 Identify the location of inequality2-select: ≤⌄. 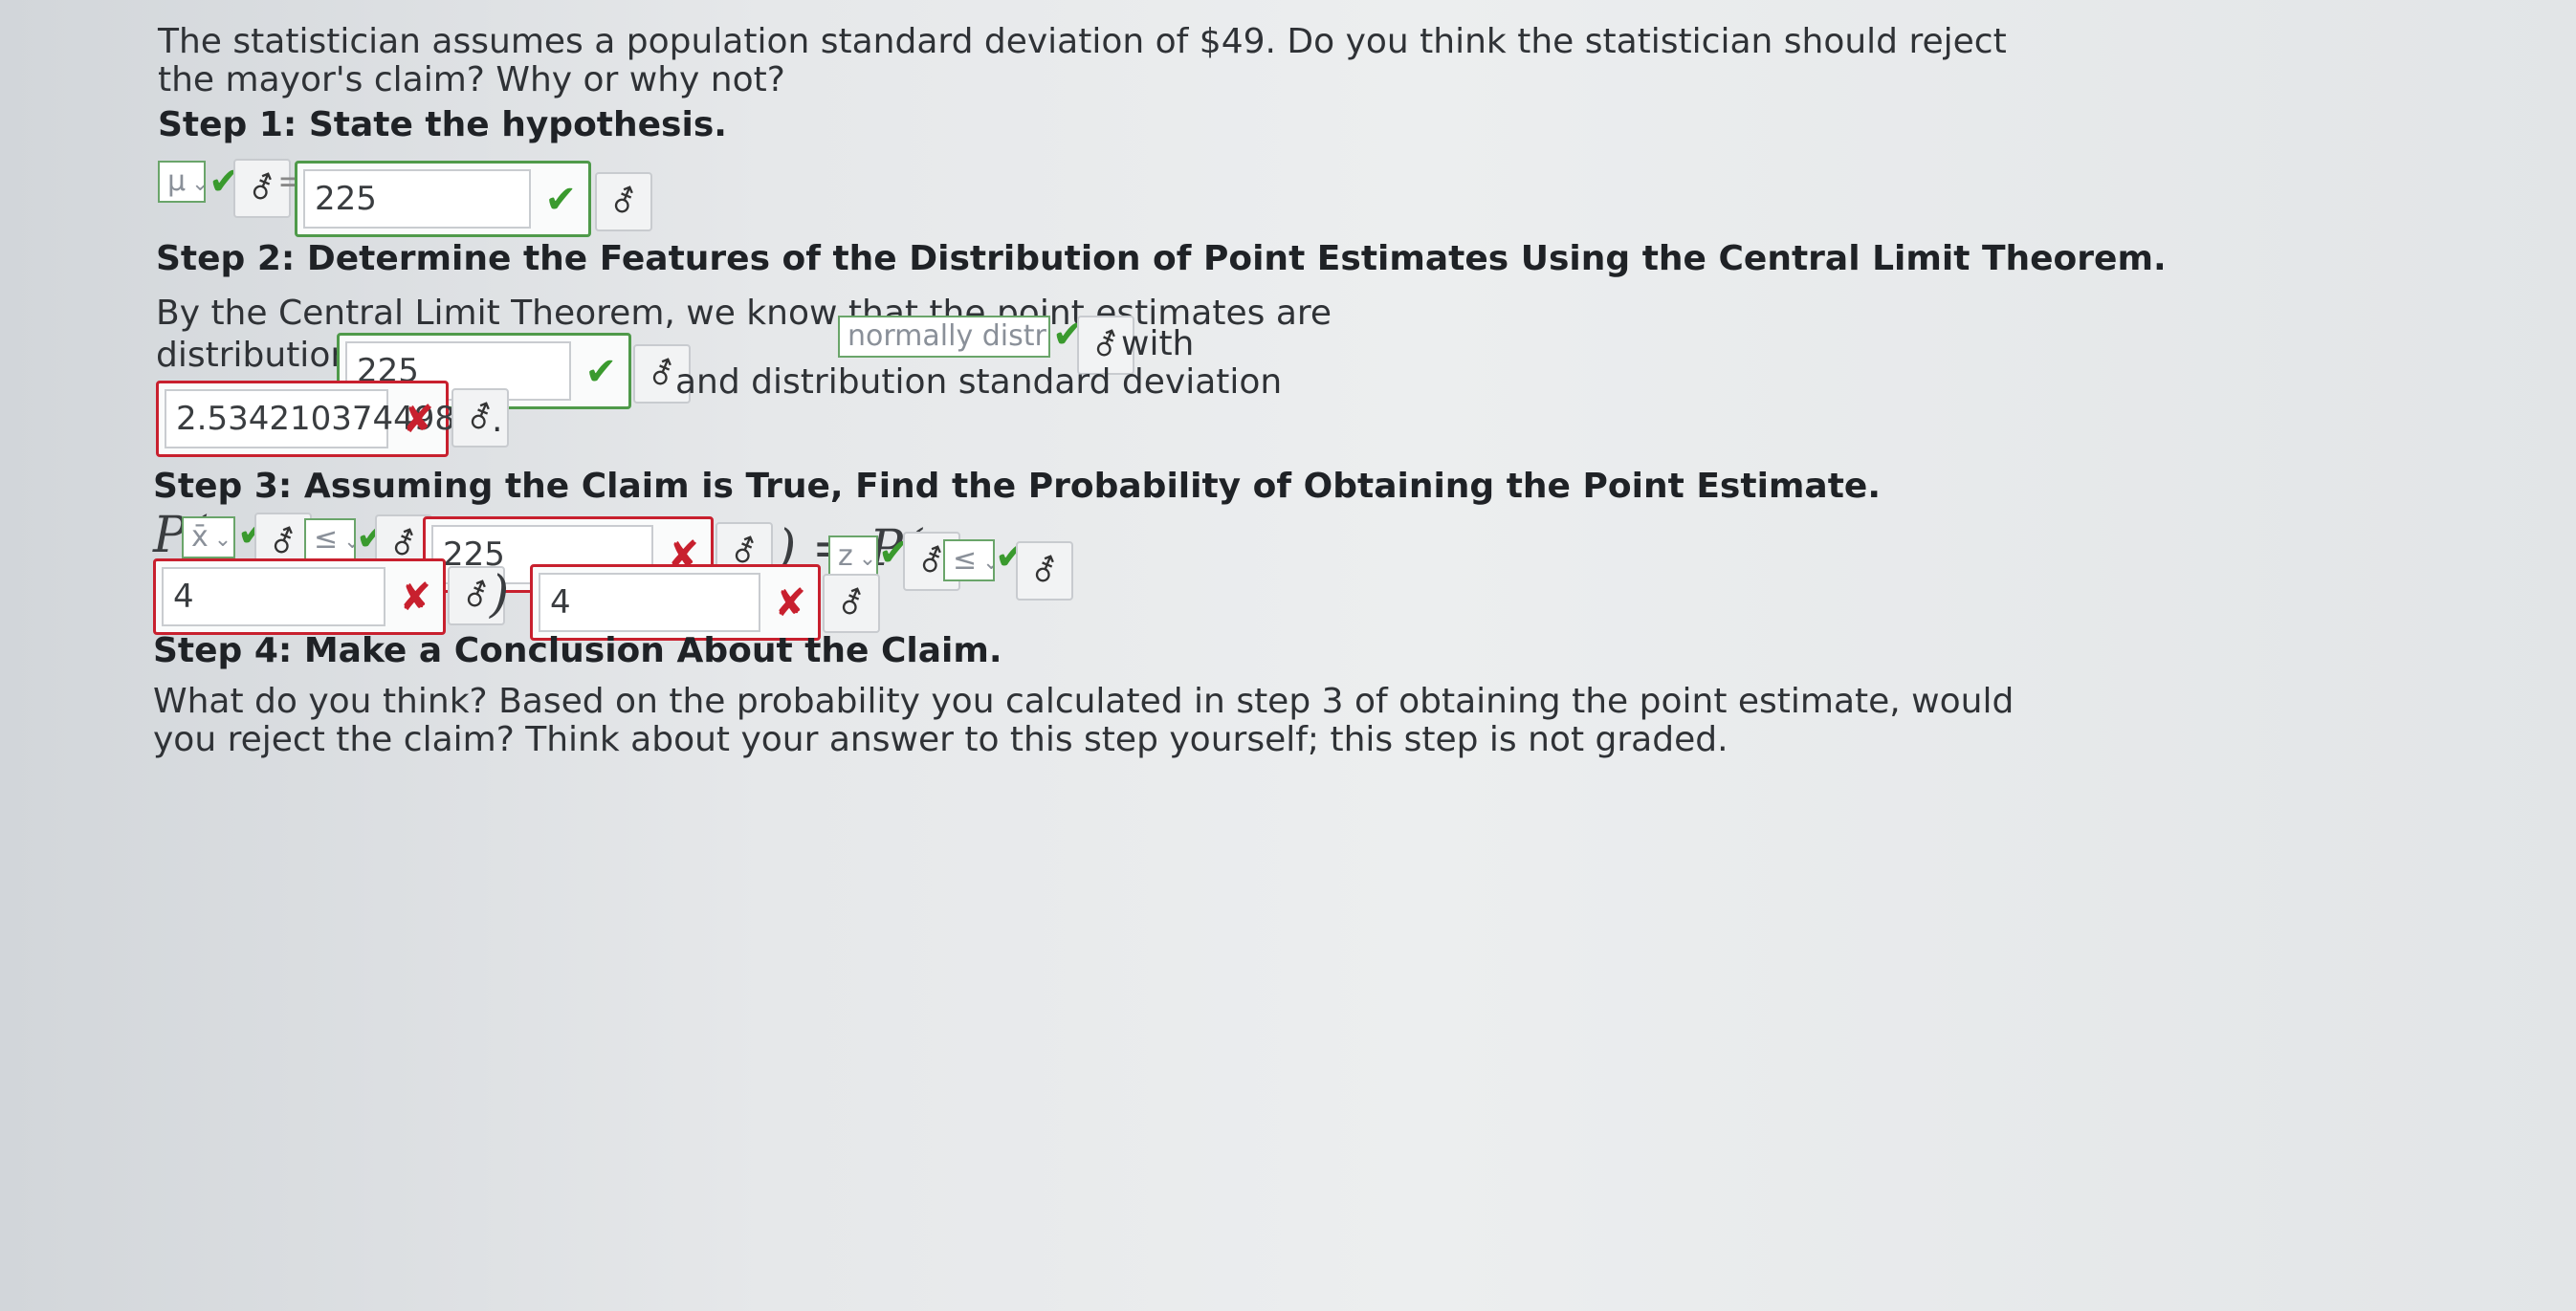
(969, 560).